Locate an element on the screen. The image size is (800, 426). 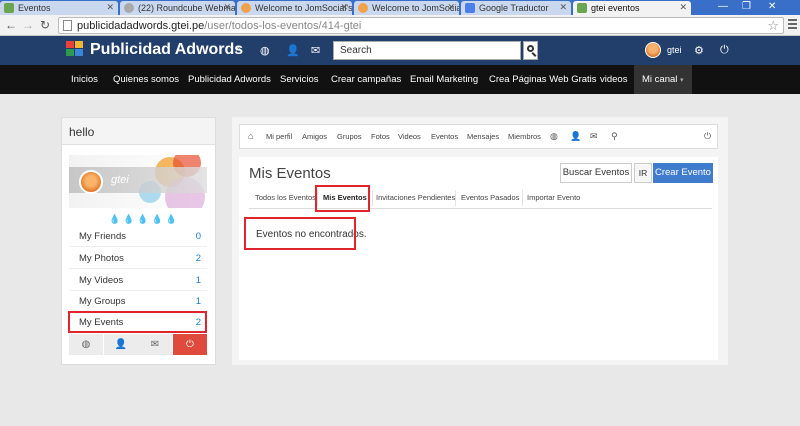
profile-cover: gtei is located at coordinates (138, 181).